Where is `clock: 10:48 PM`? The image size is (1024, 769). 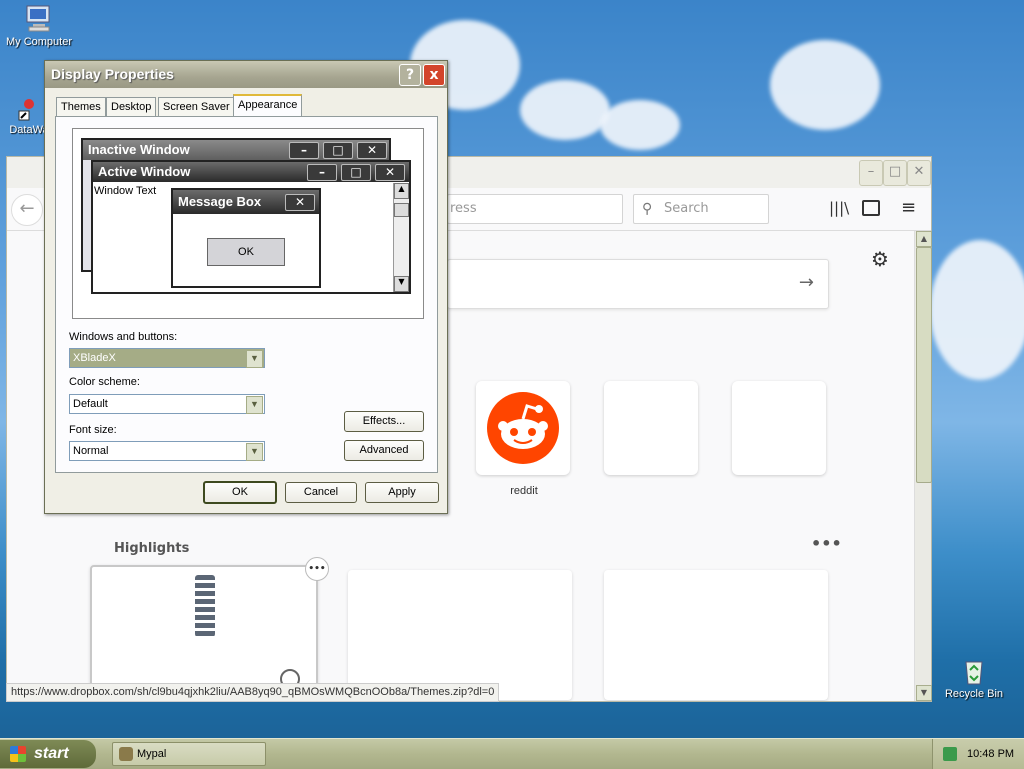
clock: 10:48 PM is located at coordinates (991, 754).